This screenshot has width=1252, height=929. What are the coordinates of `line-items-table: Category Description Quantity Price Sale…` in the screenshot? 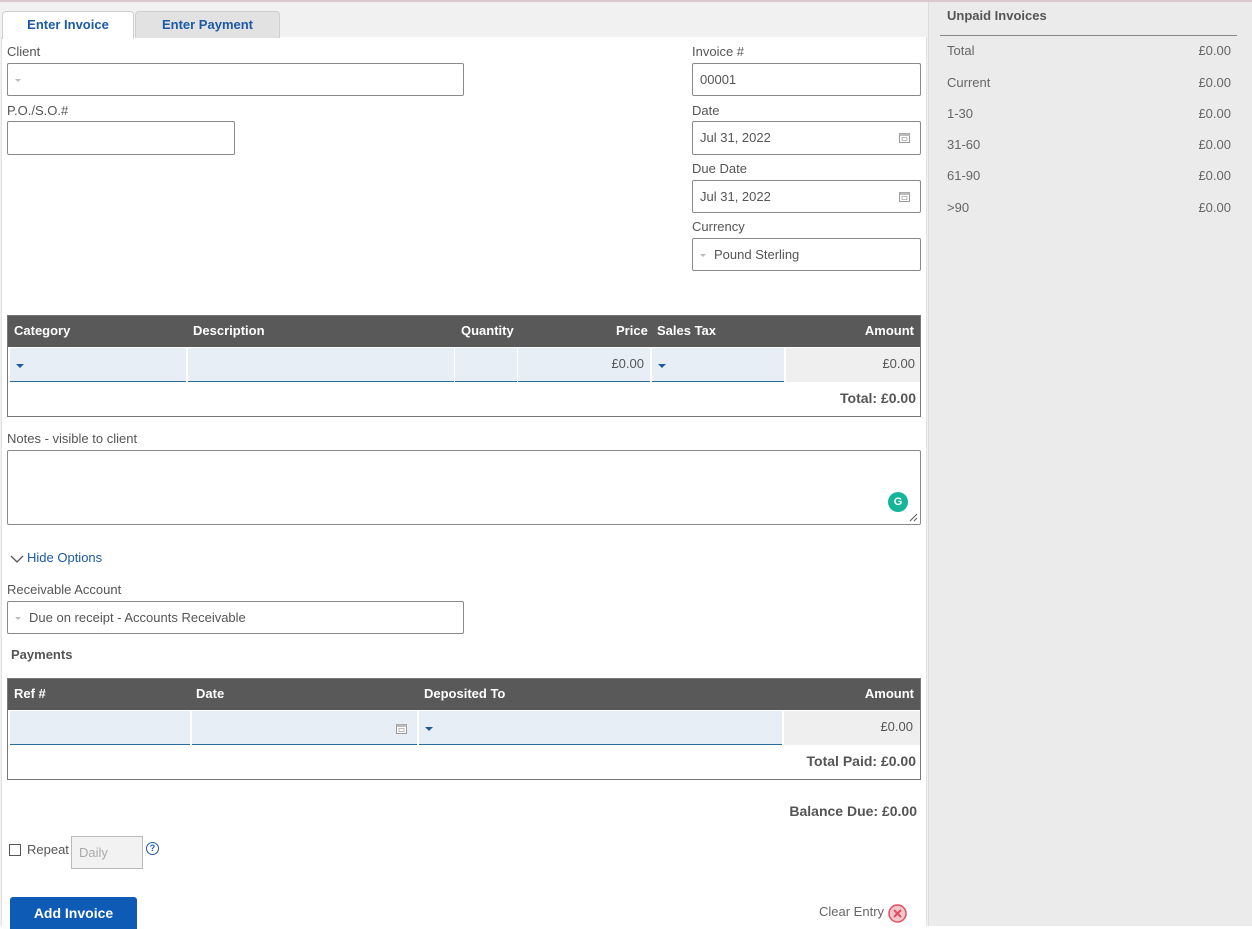 It's located at (464, 366).